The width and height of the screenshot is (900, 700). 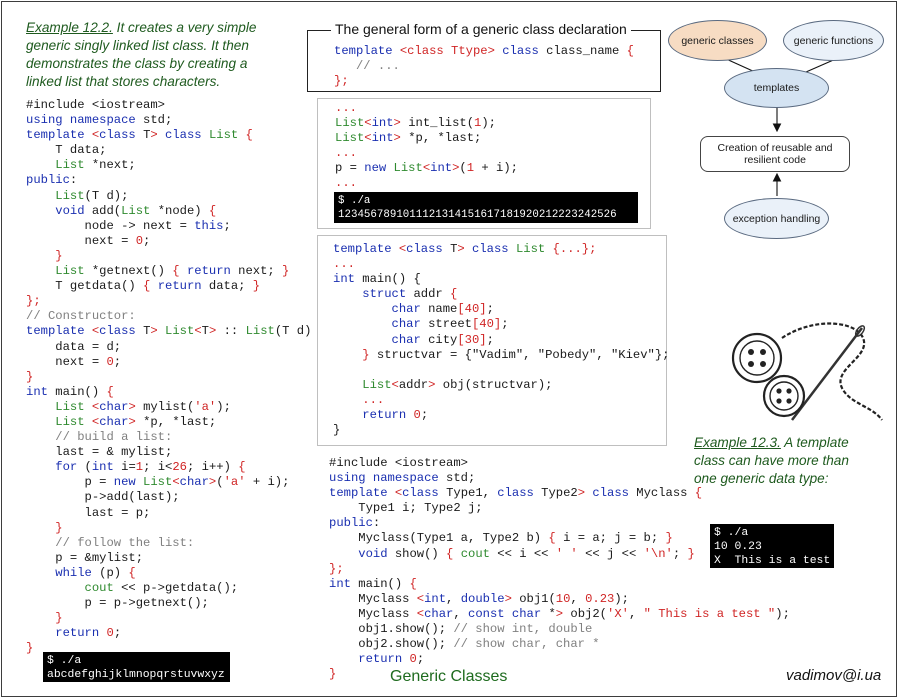 I want to click on example-12-2-label: Example 12.2., so click(x=69, y=27).